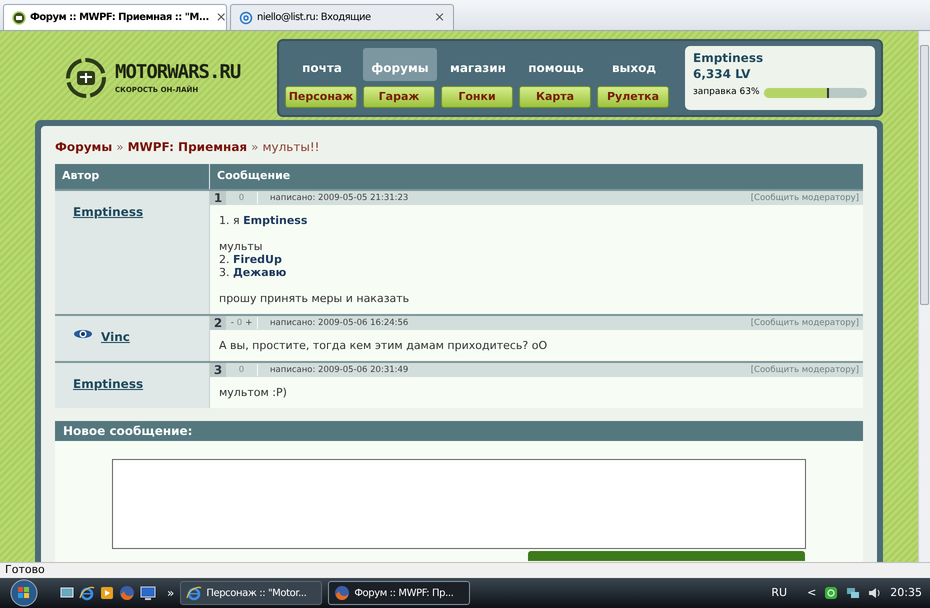  I want to click on message-input-field, so click(459, 504).